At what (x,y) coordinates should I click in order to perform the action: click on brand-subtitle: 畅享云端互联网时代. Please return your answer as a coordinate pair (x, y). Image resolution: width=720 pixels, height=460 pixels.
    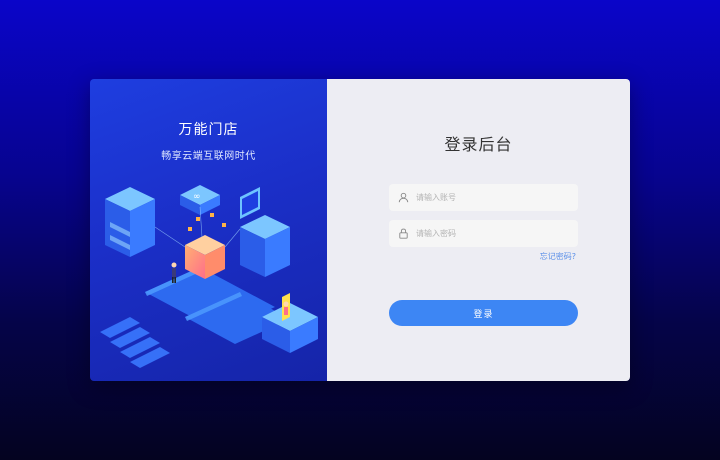
    Looking at the image, I should click on (208, 156).